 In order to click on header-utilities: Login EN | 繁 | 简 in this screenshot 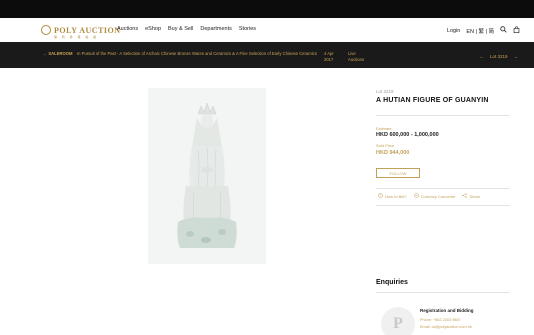, I will do `click(483, 30)`.